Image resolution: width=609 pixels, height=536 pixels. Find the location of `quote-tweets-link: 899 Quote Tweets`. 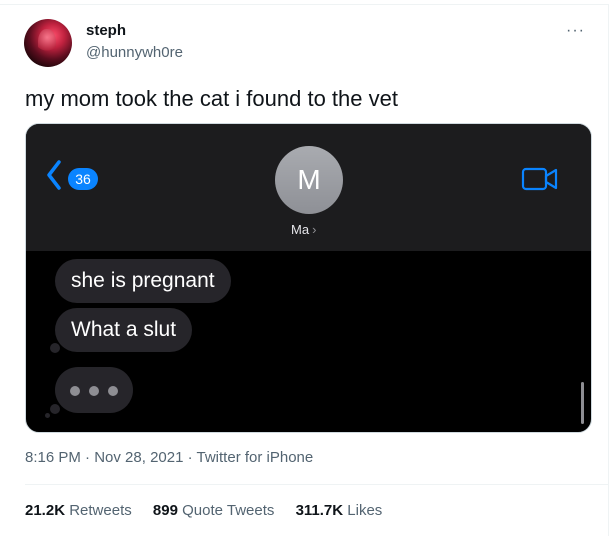

quote-tweets-link: 899 Quote Tweets is located at coordinates (213, 510).